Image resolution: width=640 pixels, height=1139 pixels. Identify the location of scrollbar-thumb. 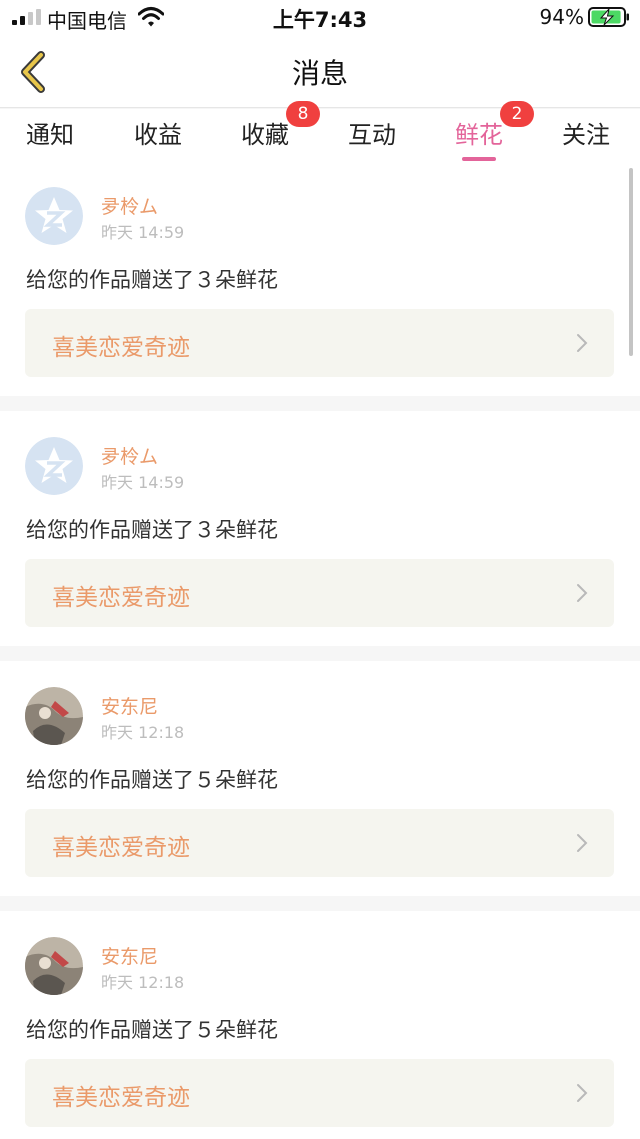
(631, 262).